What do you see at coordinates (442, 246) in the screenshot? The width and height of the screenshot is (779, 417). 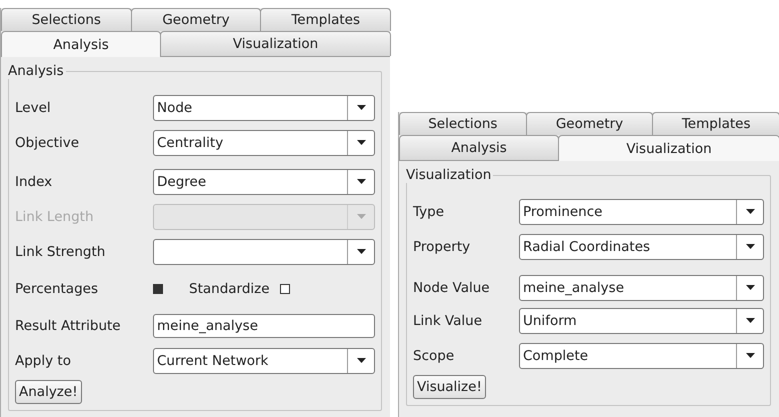 I see `field-label: Property` at bounding box center [442, 246].